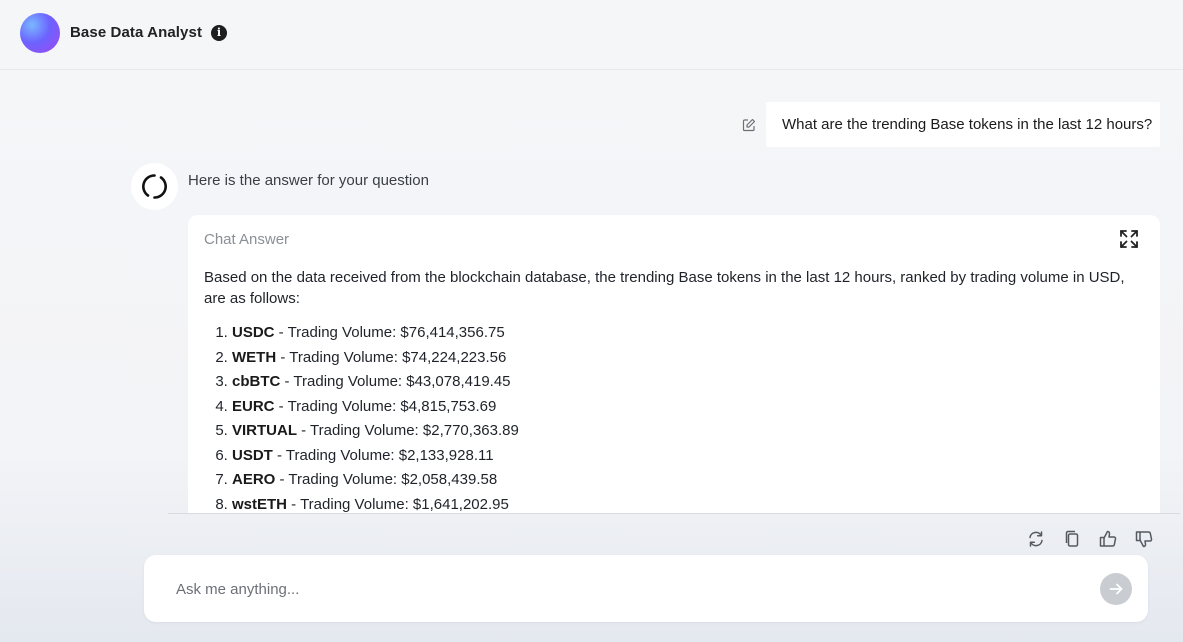 This screenshot has width=1183, height=642. I want to click on token-symbol: EURC, so click(253, 406).